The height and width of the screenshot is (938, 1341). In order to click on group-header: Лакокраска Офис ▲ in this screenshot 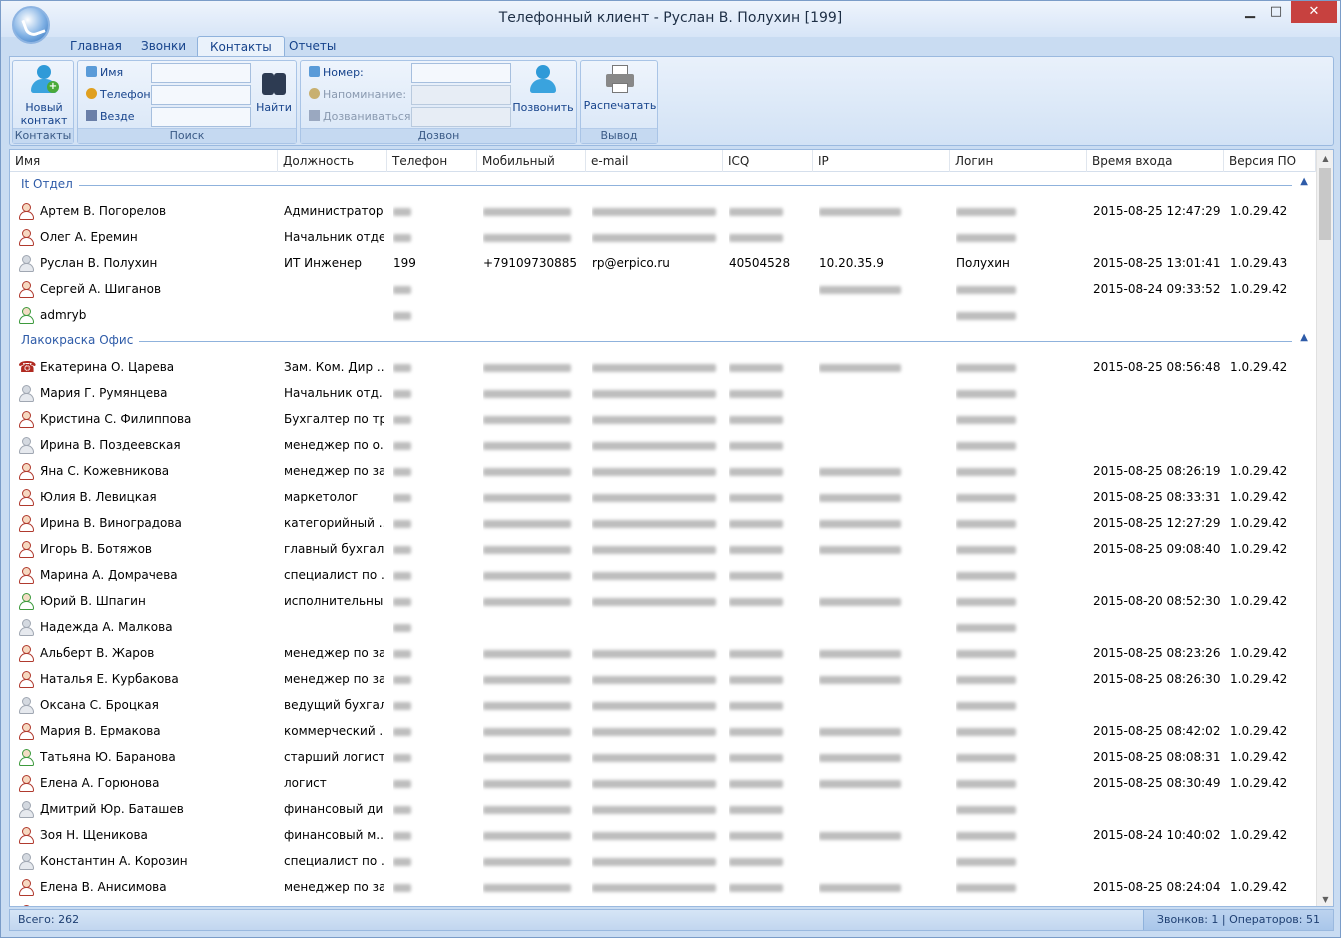, I will do `click(663, 341)`.